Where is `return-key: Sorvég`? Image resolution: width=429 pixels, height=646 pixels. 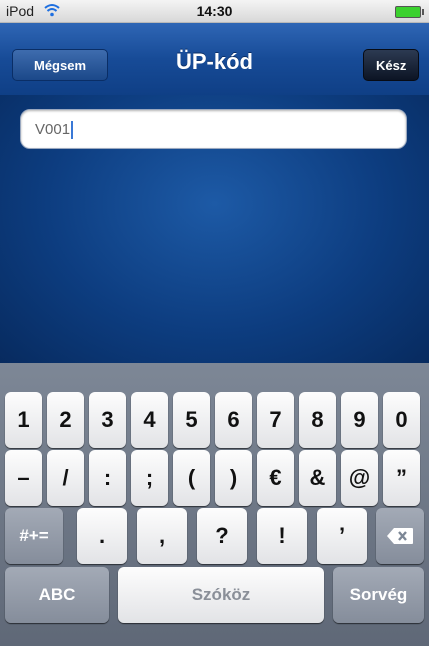
return-key: Sorvég is located at coordinates (378, 595).